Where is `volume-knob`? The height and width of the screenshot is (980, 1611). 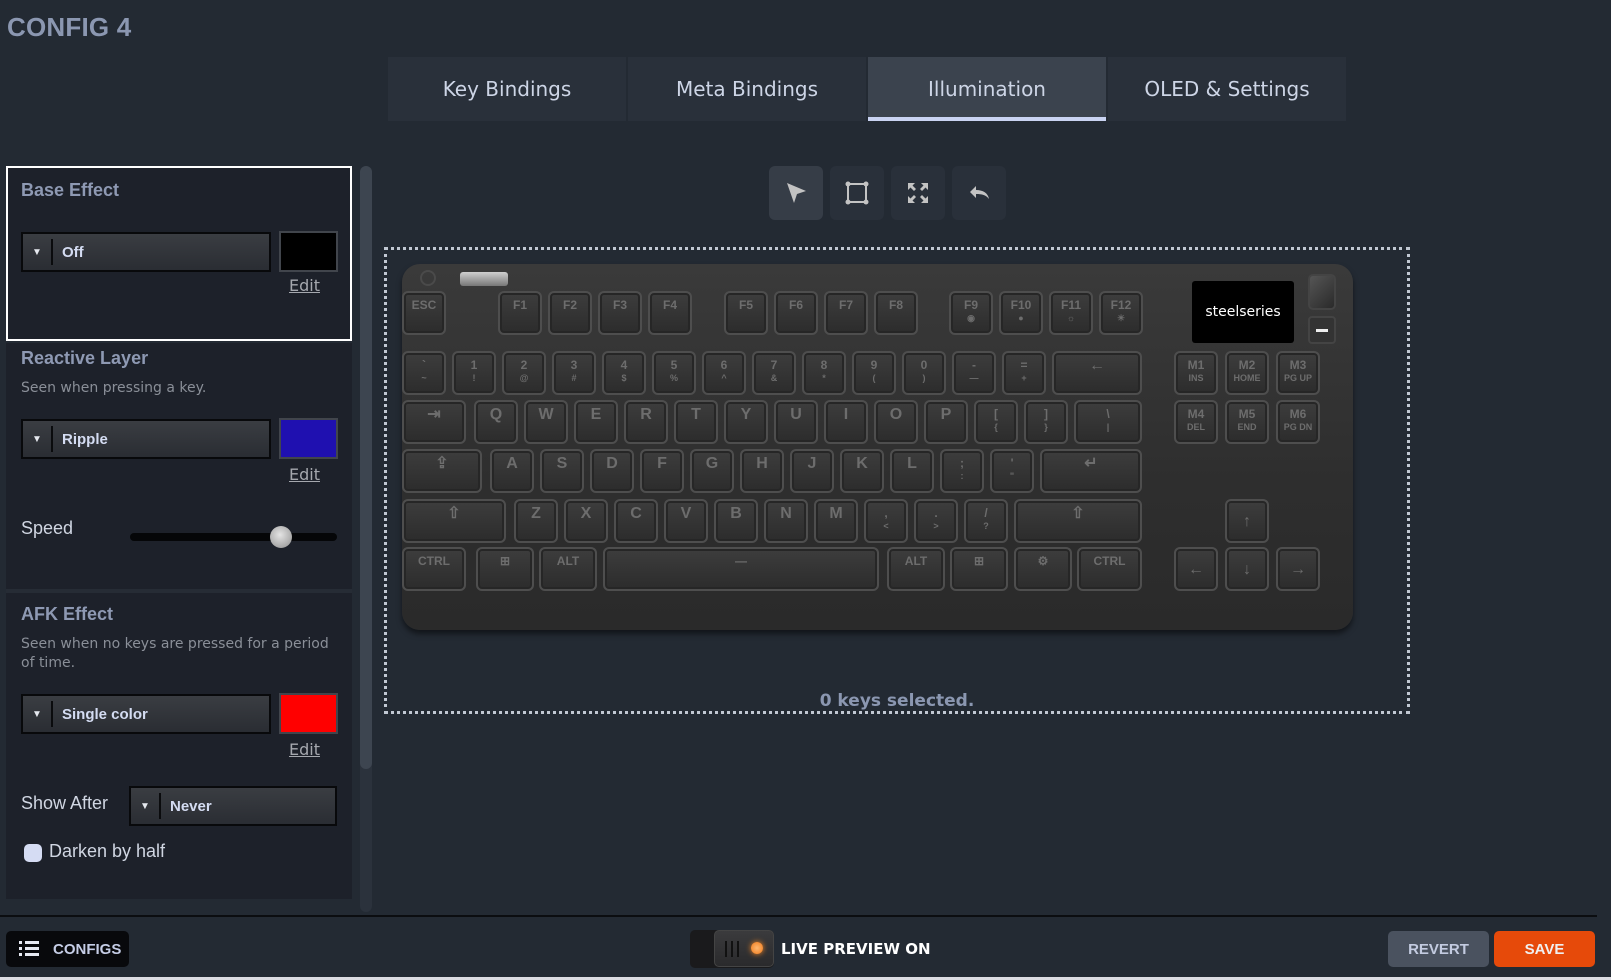 volume-knob is located at coordinates (1322, 292).